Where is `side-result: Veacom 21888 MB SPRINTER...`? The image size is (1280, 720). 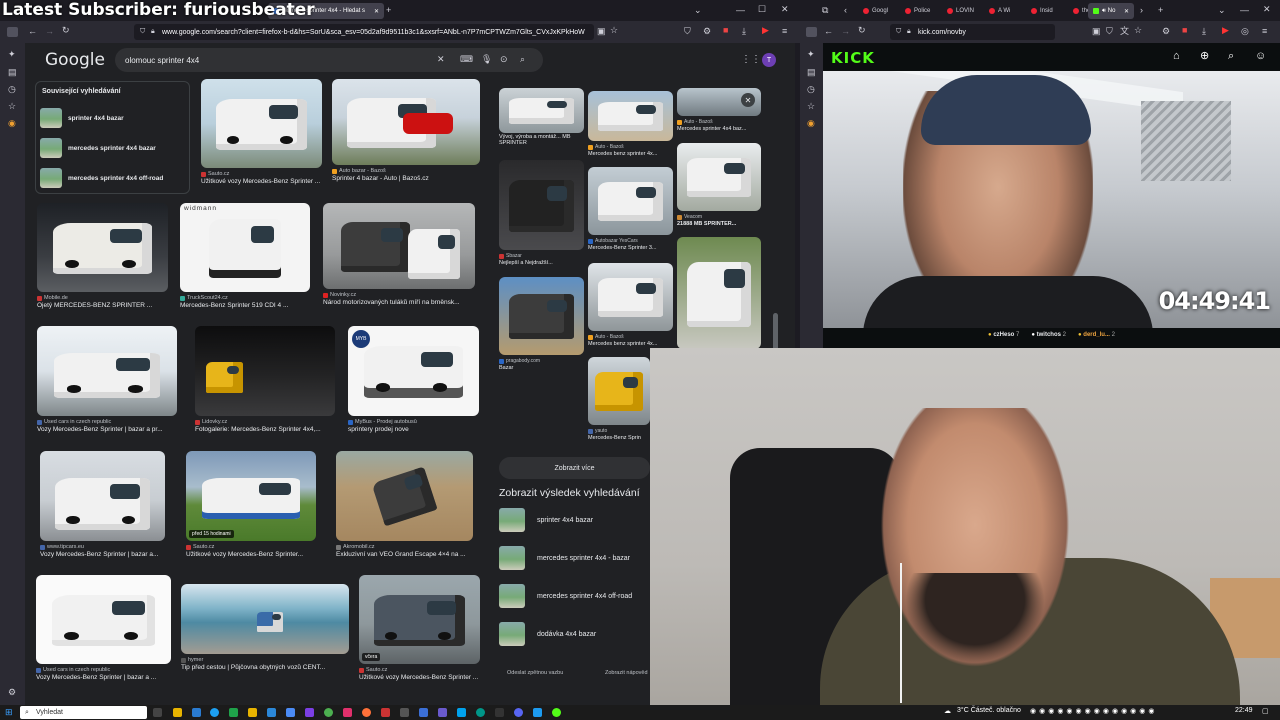 side-result: Veacom 21888 MB SPRINTER... is located at coordinates (719, 185).